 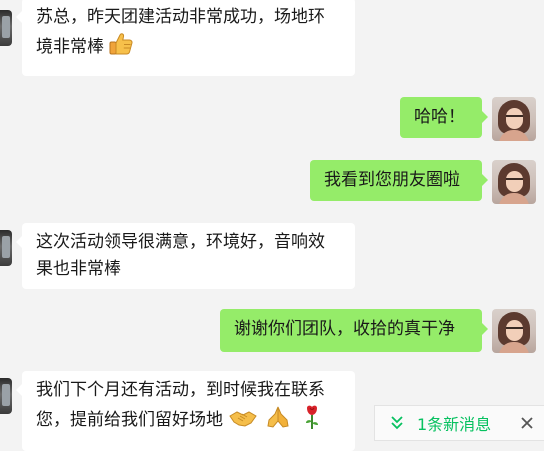 I want to click on message-text: 谢谢你们团队，收拾的真干净, so click(x=344, y=329).